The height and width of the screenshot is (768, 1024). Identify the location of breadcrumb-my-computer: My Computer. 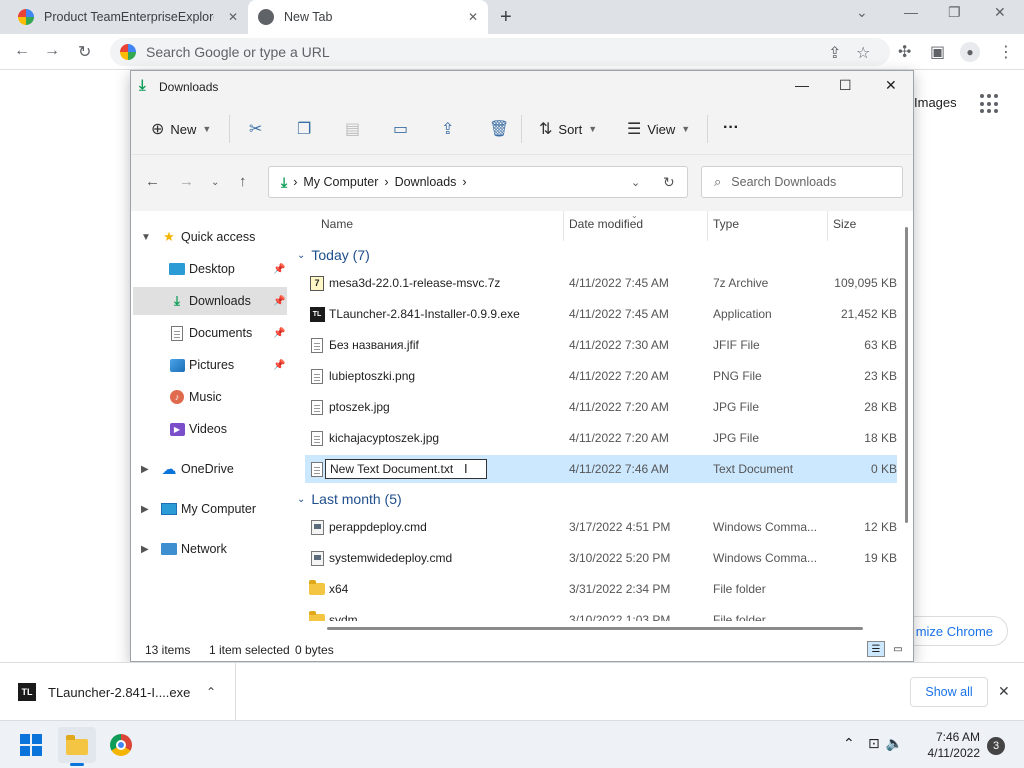
(340, 182).